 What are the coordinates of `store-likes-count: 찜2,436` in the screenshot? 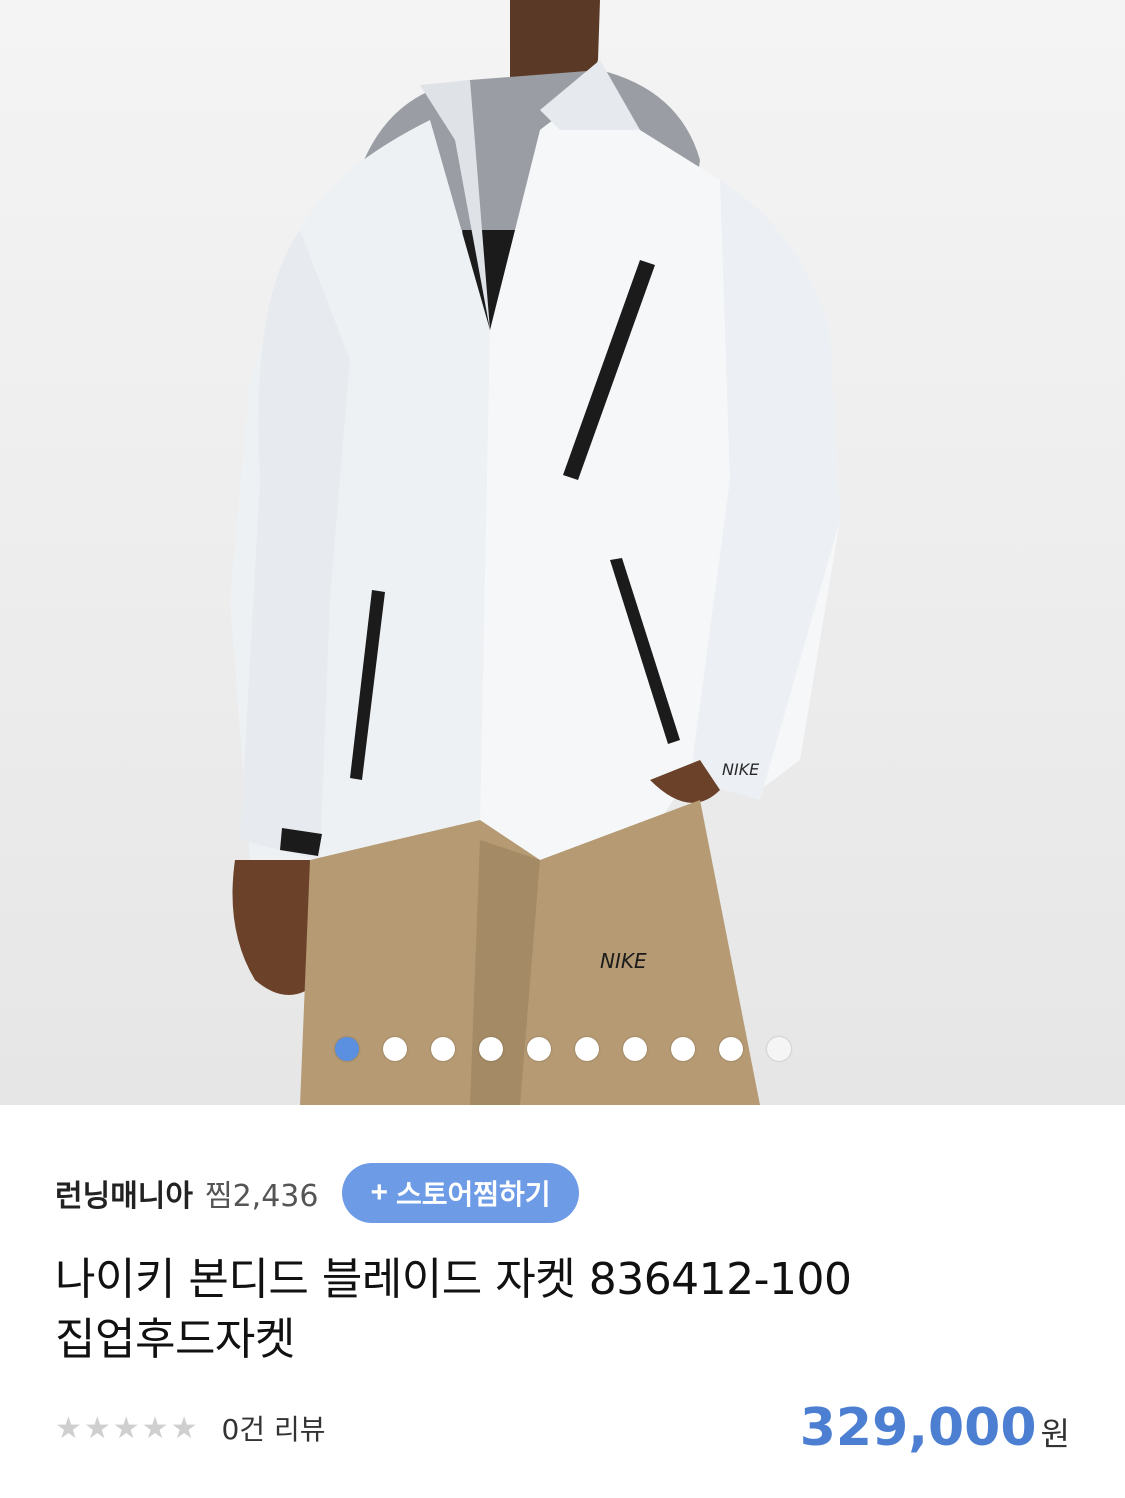 It's located at (262, 1196).